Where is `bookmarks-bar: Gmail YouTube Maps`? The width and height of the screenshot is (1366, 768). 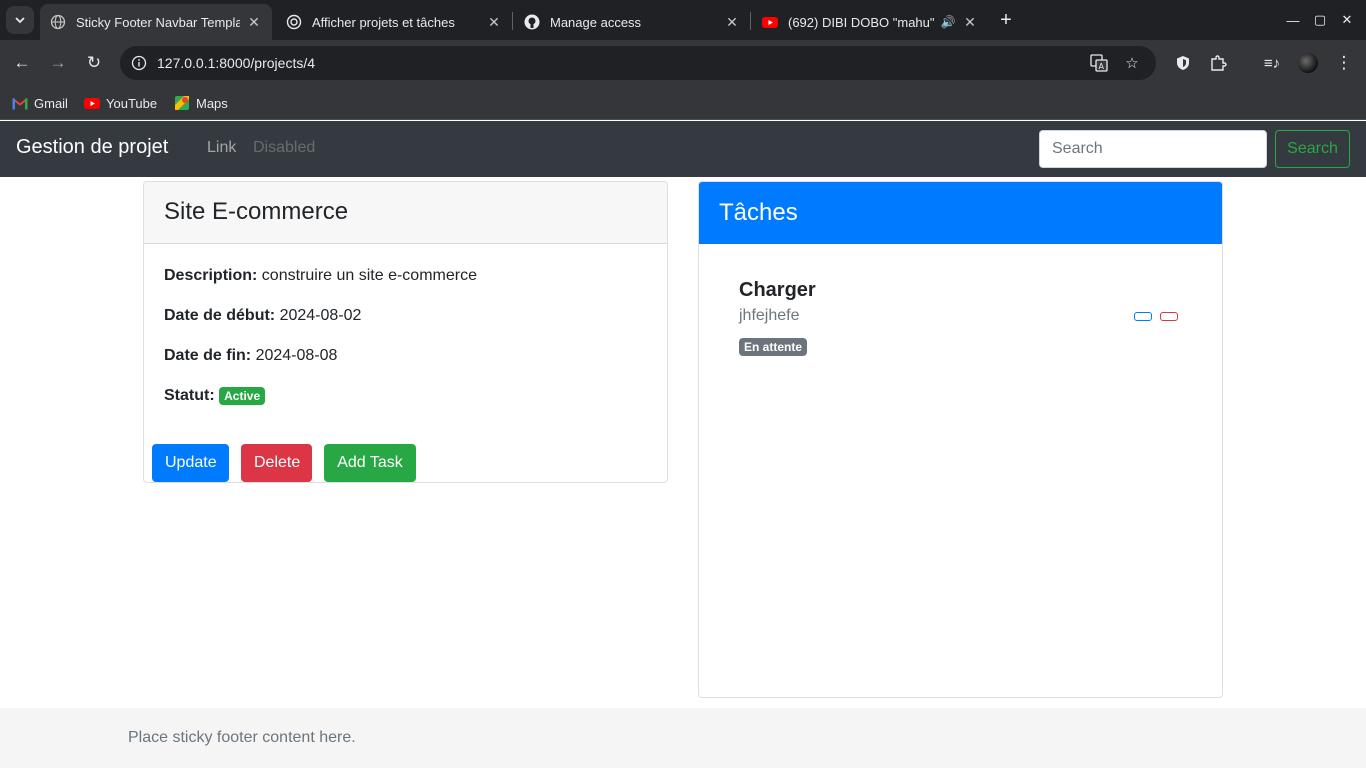
bookmarks-bar: Gmail YouTube Maps is located at coordinates (683, 103).